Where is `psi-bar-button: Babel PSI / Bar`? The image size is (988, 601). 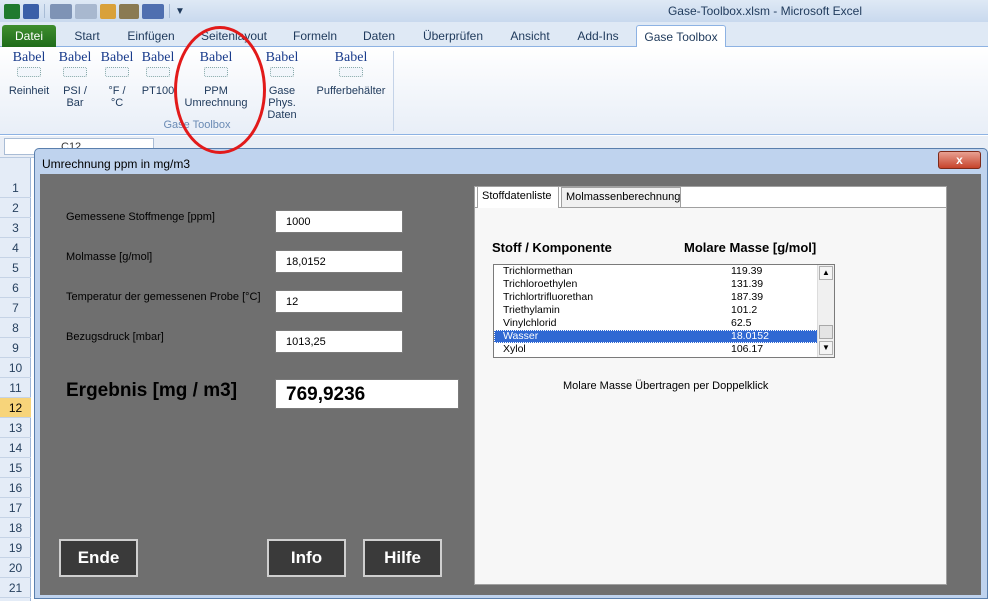 psi-bar-button: Babel PSI / Bar is located at coordinates (75, 80).